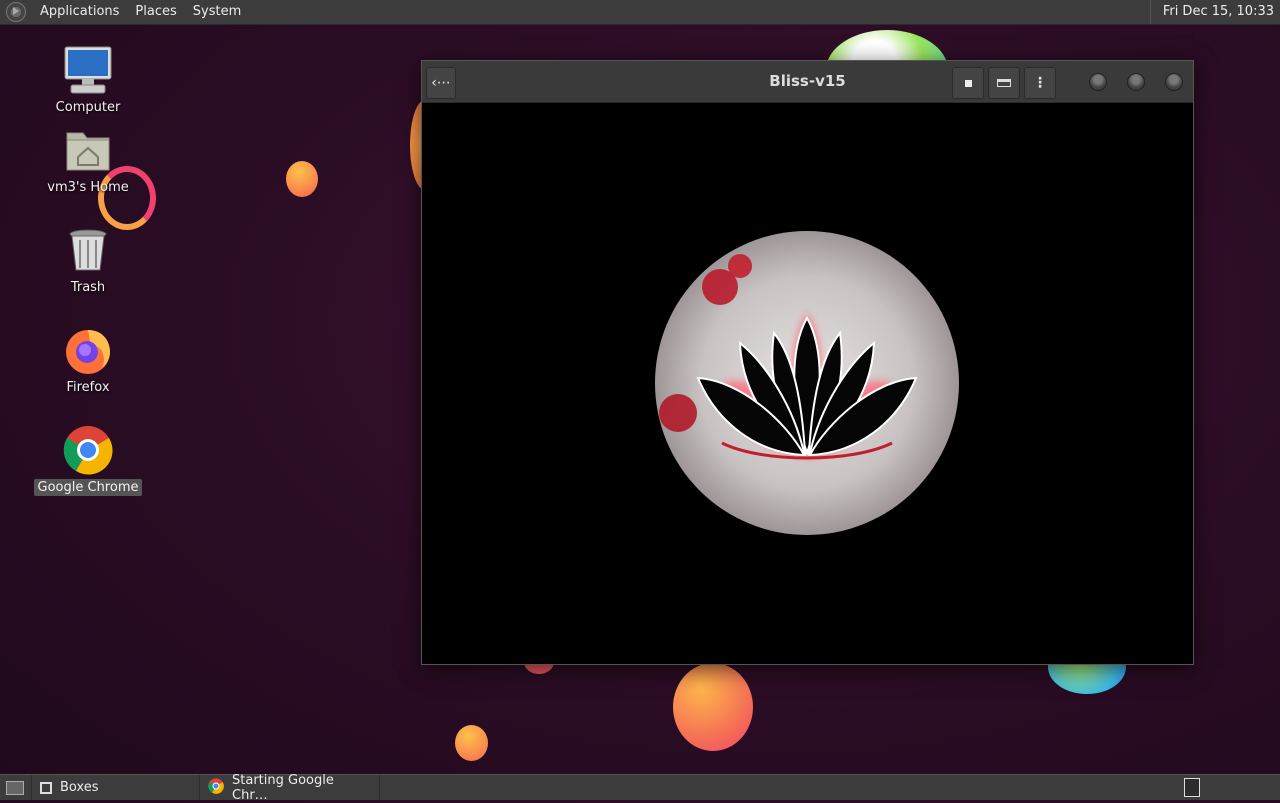 This screenshot has height=803, width=1280. Describe the element at coordinates (88, 487) in the screenshot. I see `desktop-icon-label: Google Chrome` at that location.